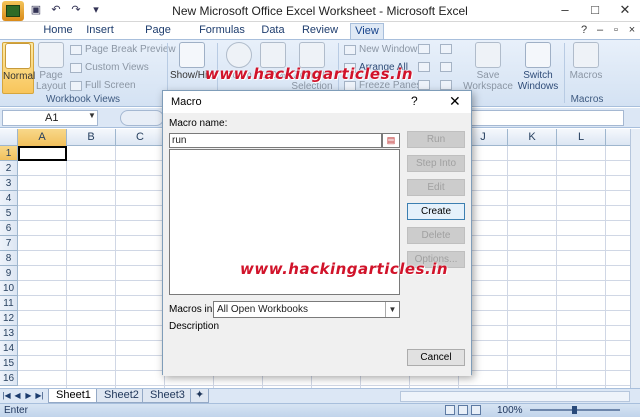 Image resolution: width=640 pixels, height=417 pixels. What do you see at coordinates (9, 228) in the screenshot?
I see `row-header: 6` at bounding box center [9, 228].